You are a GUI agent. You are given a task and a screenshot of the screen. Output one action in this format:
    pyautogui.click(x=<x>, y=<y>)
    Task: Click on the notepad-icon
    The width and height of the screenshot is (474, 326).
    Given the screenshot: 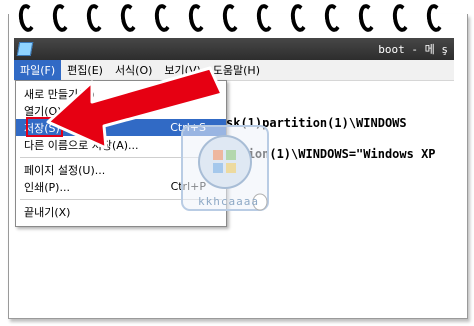 What is the action you would take?
    pyautogui.click(x=25, y=49)
    